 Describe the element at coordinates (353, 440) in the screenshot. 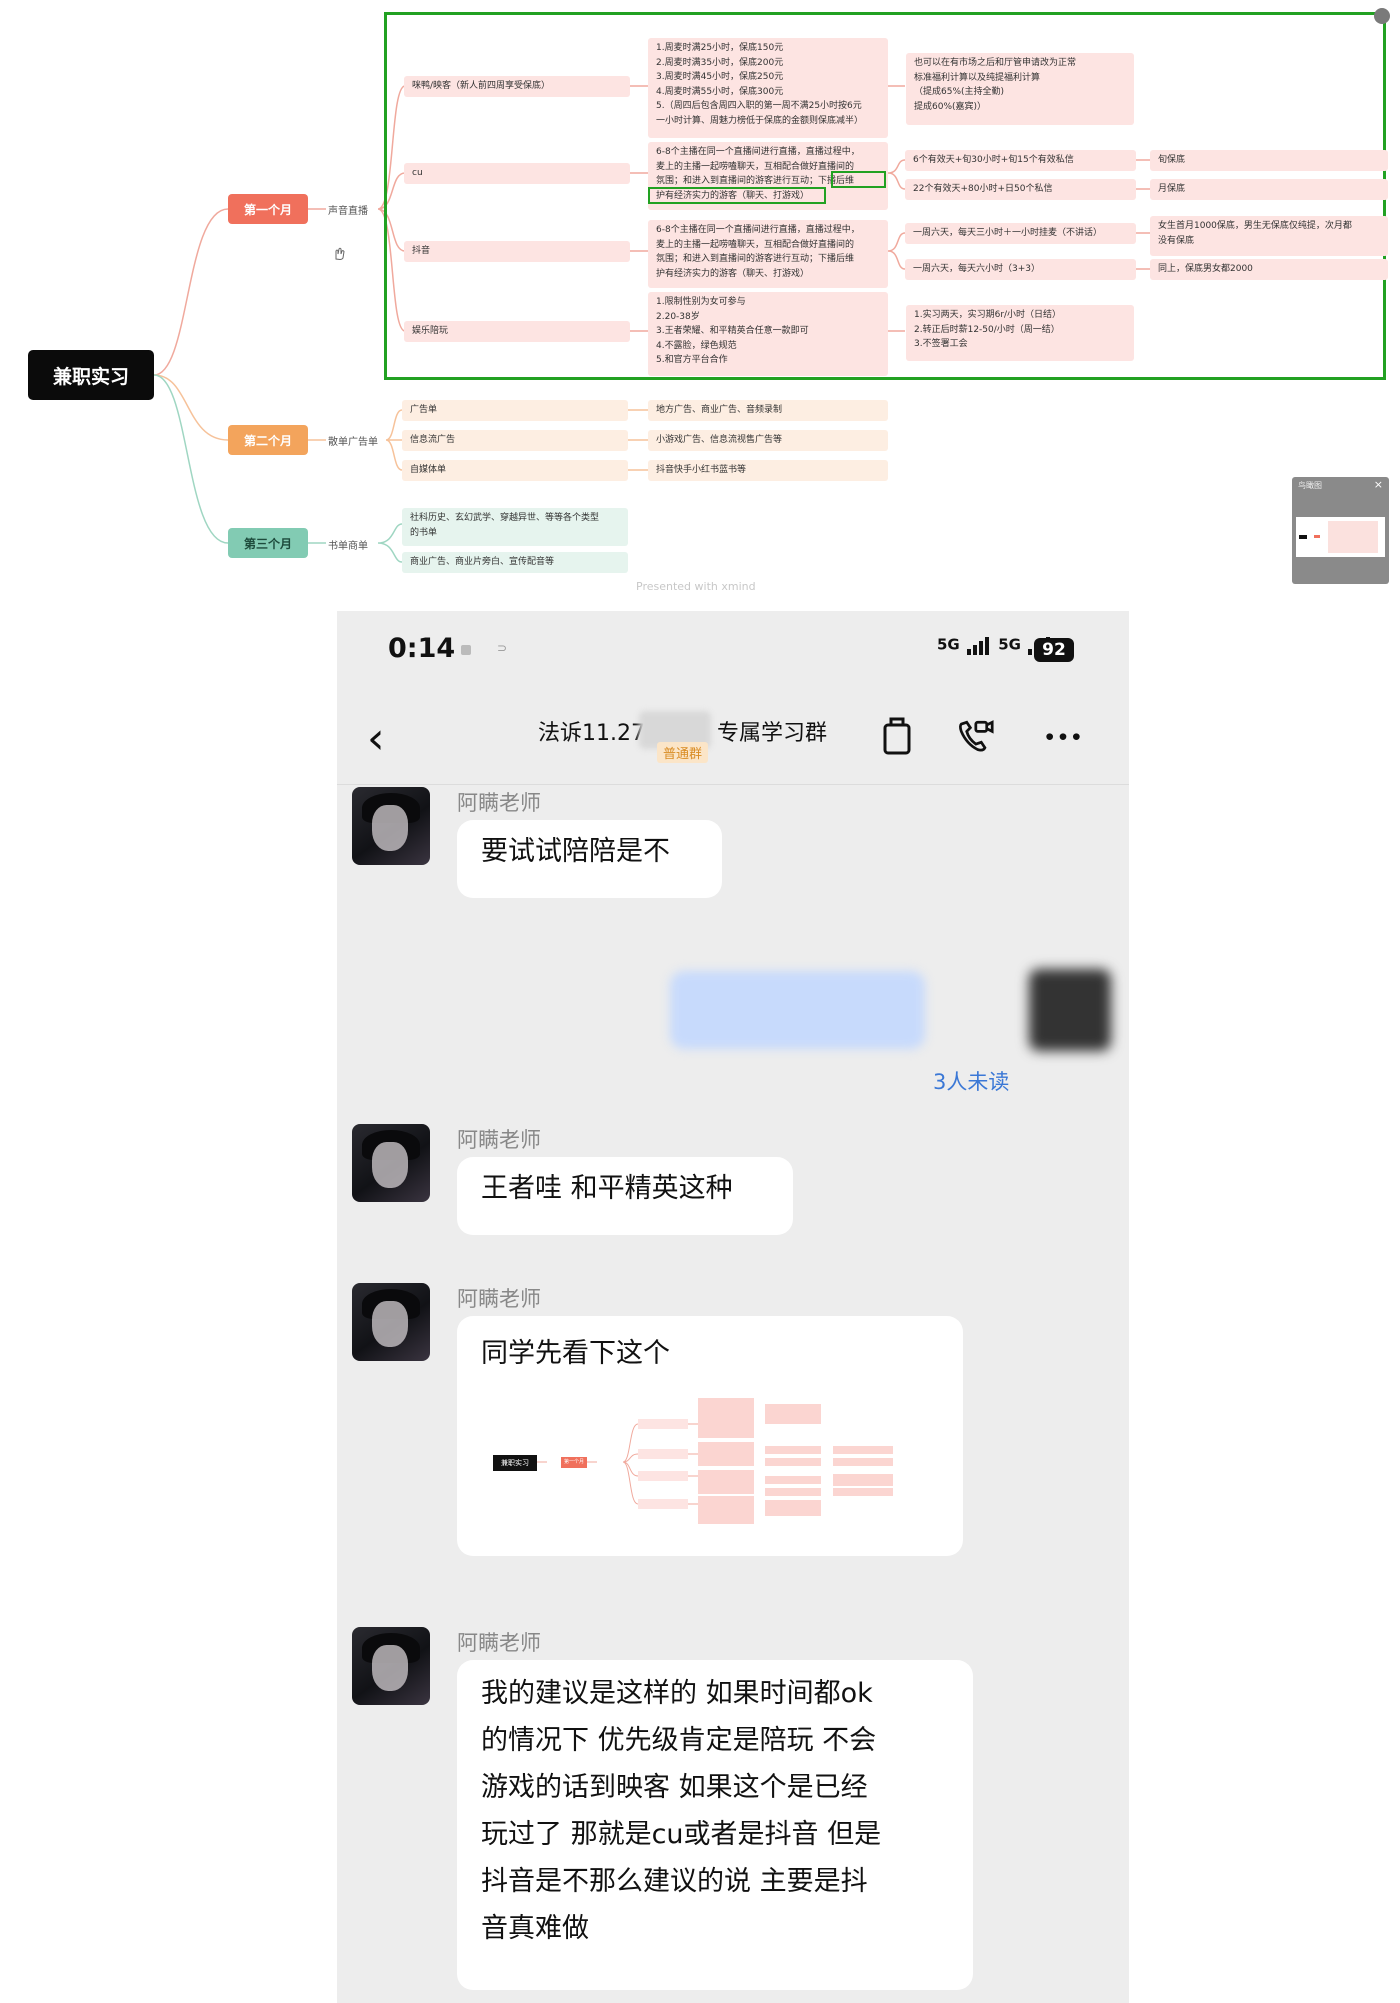

I see `month-2-category: 散单广告单` at that location.